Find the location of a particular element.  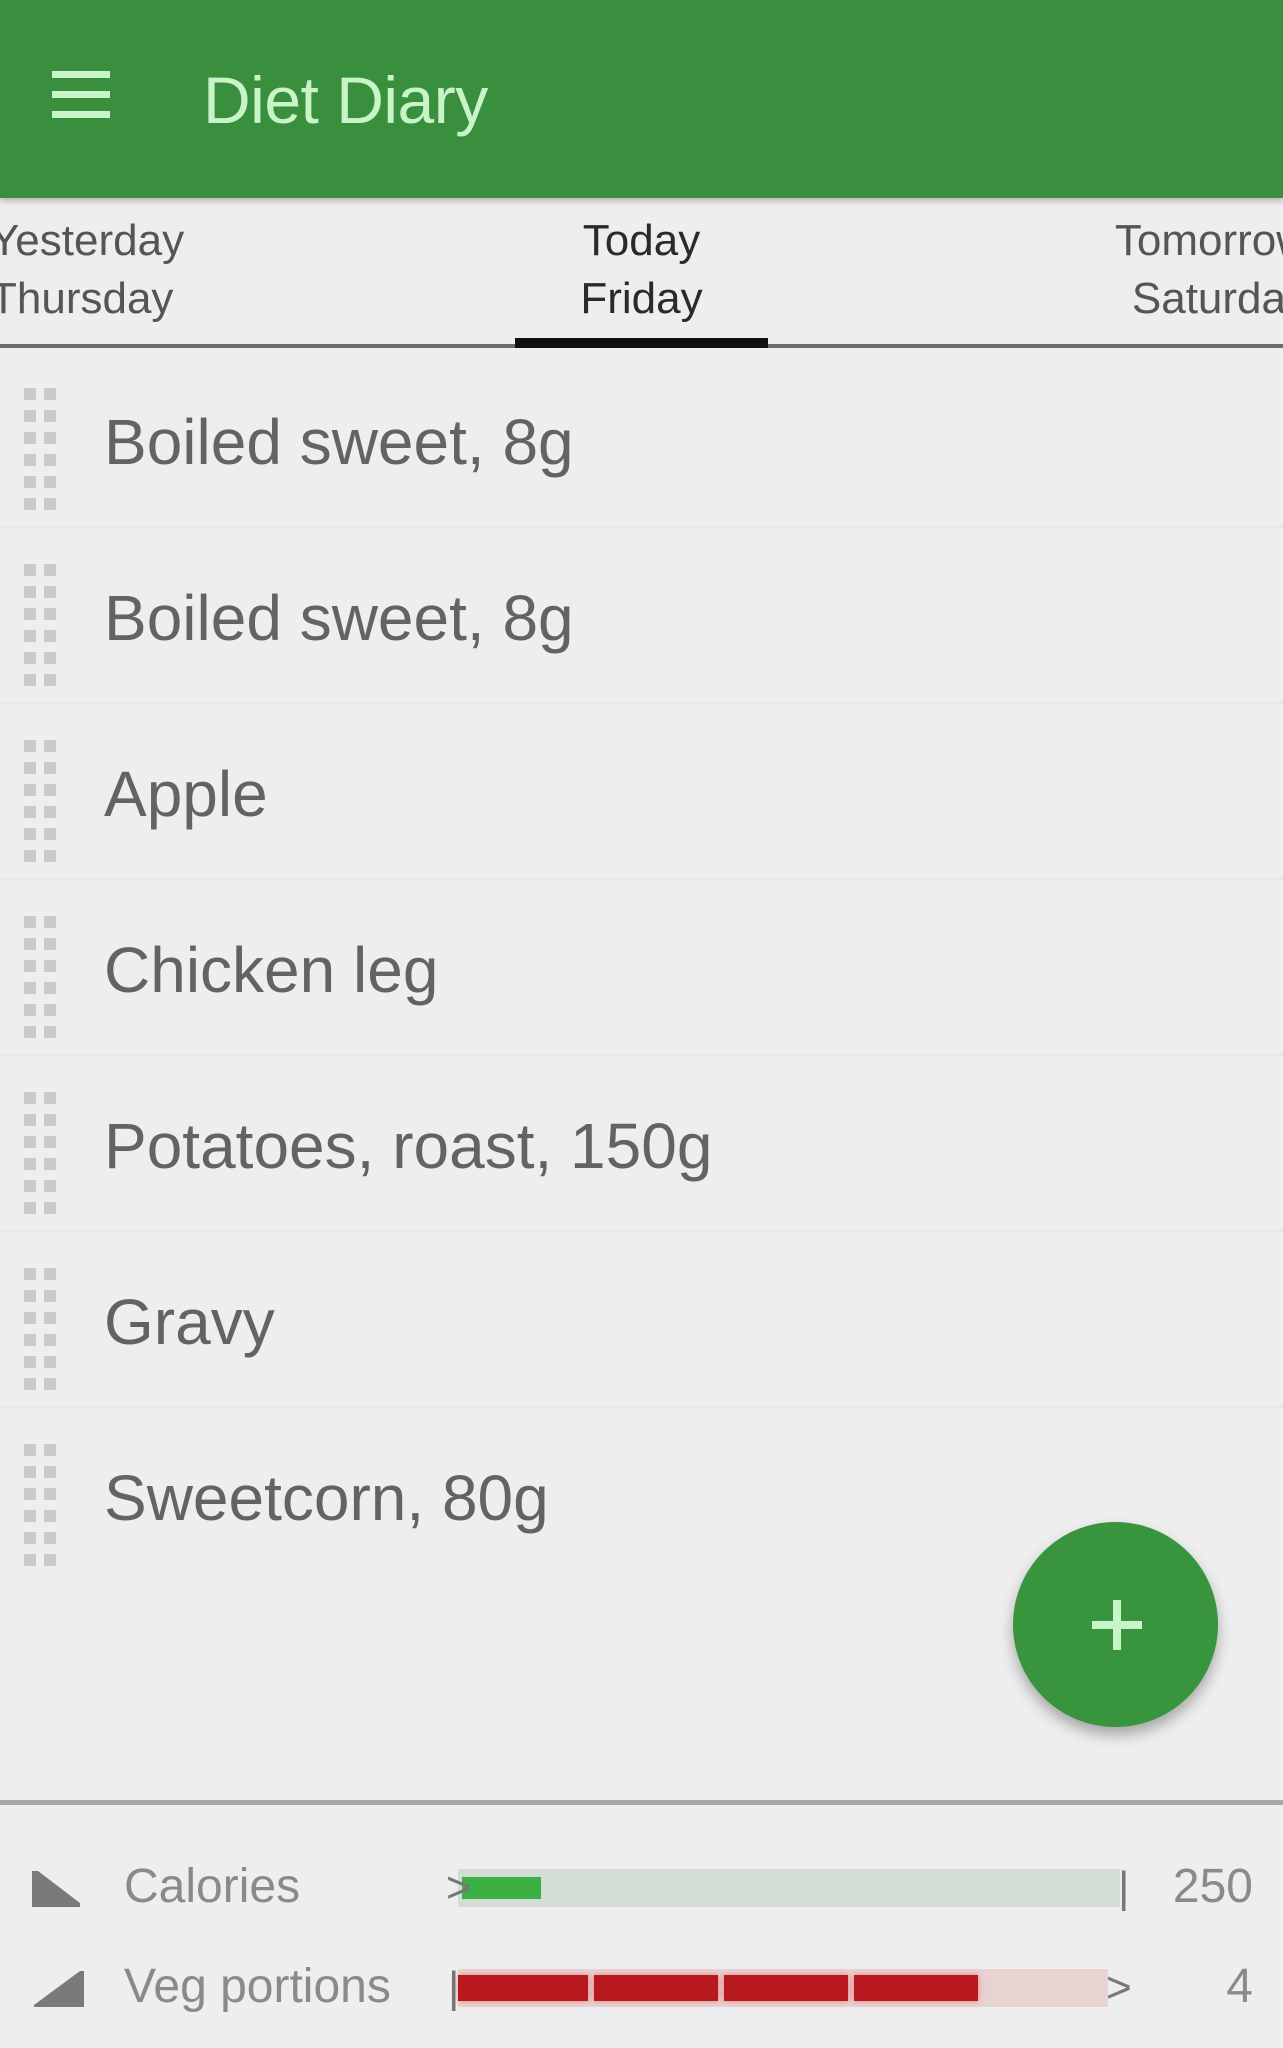

app-bar: Diet Diary is located at coordinates (641, 99).